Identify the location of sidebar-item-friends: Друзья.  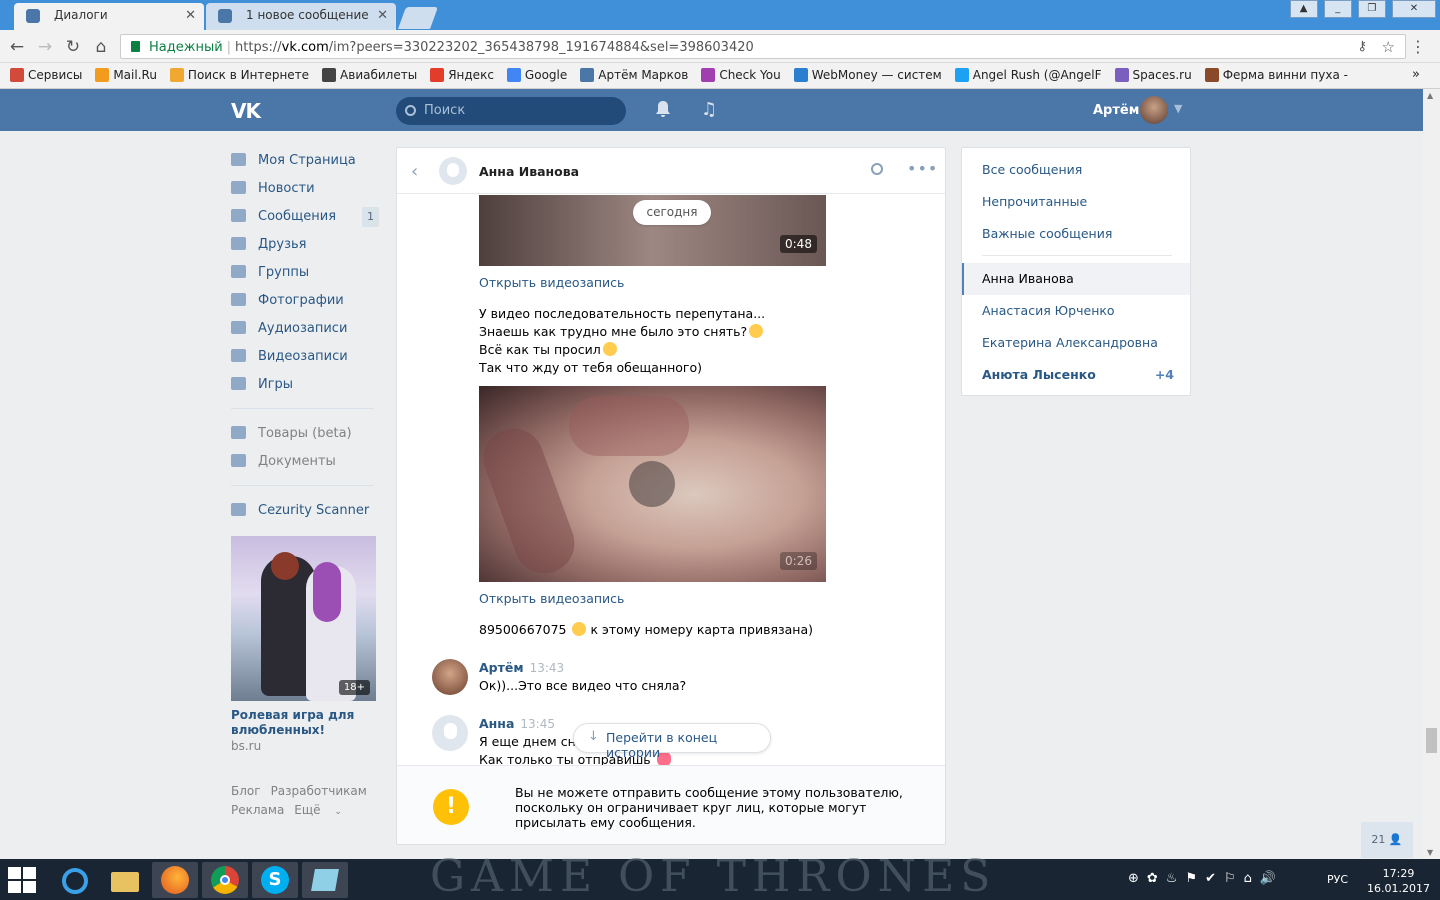
(306, 244).